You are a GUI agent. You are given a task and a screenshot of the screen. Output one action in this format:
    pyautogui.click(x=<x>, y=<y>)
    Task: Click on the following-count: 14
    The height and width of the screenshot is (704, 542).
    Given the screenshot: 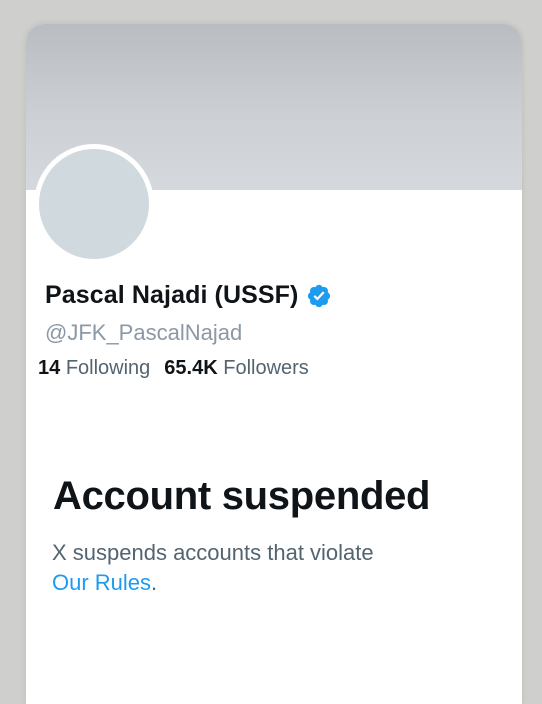 What is the action you would take?
    pyautogui.click(x=49, y=368)
    